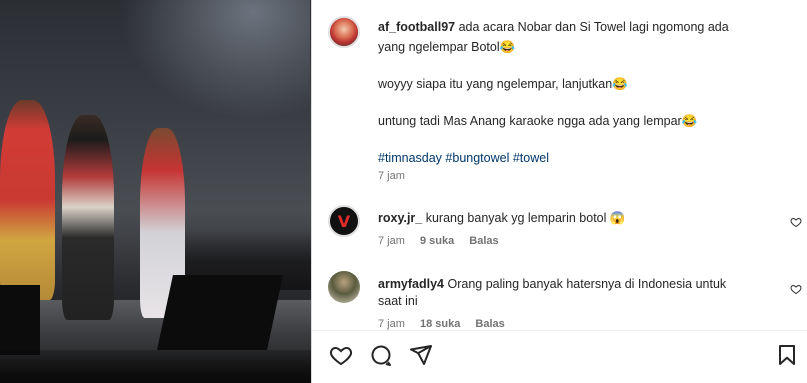  Describe the element at coordinates (341, 355) in the screenshot. I see `heart-icon` at that location.